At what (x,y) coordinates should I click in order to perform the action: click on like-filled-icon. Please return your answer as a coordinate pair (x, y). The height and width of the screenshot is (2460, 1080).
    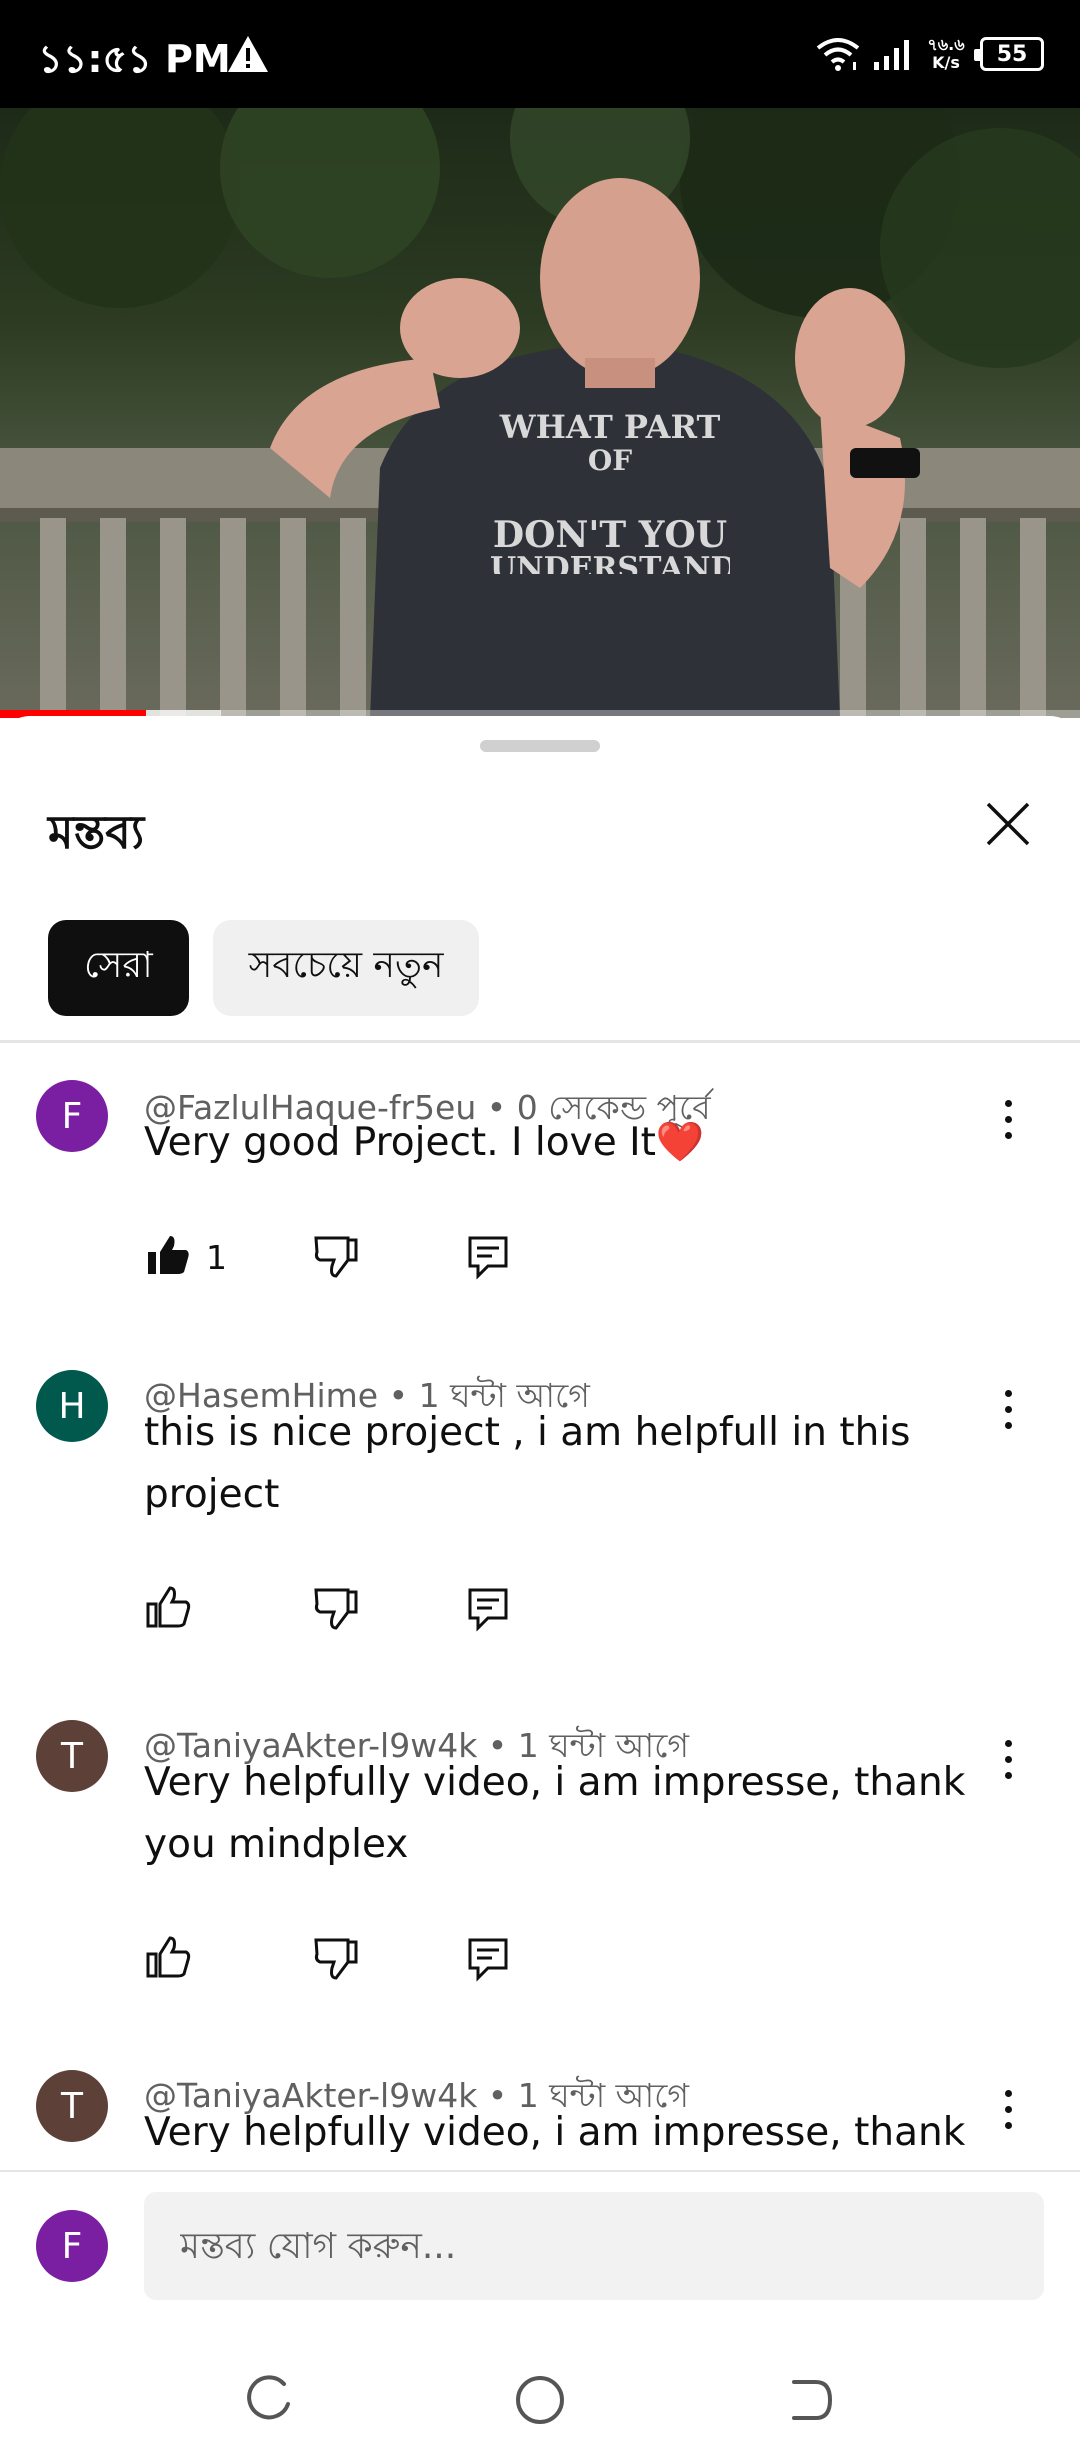
    Looking at the image, I should click on (168, 1256).